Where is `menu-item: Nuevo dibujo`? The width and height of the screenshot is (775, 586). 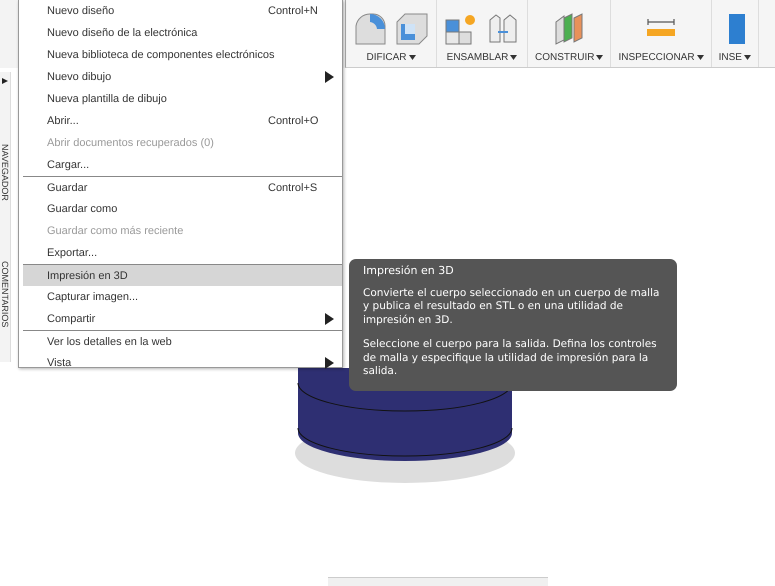 menu-item: Nuevo dibujo is located at coordinates (182, 77).